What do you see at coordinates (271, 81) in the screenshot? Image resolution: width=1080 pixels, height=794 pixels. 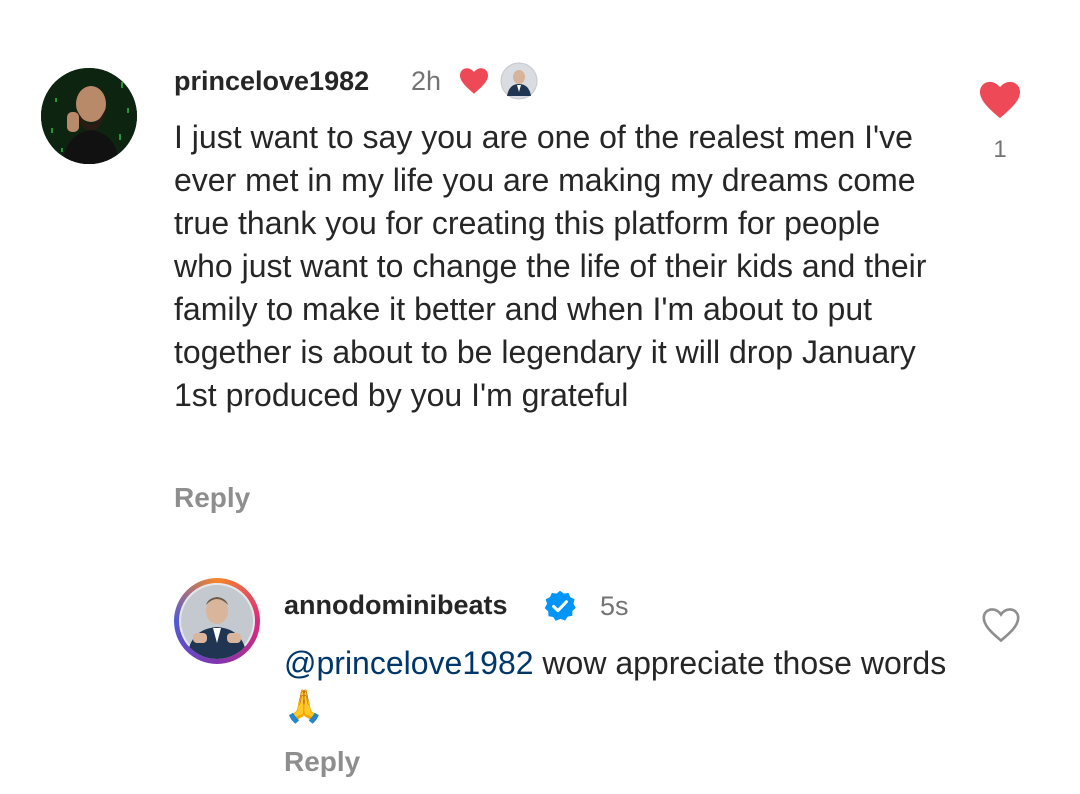 I see `comment-username: princelove1982` at bounding box center [271, 81].